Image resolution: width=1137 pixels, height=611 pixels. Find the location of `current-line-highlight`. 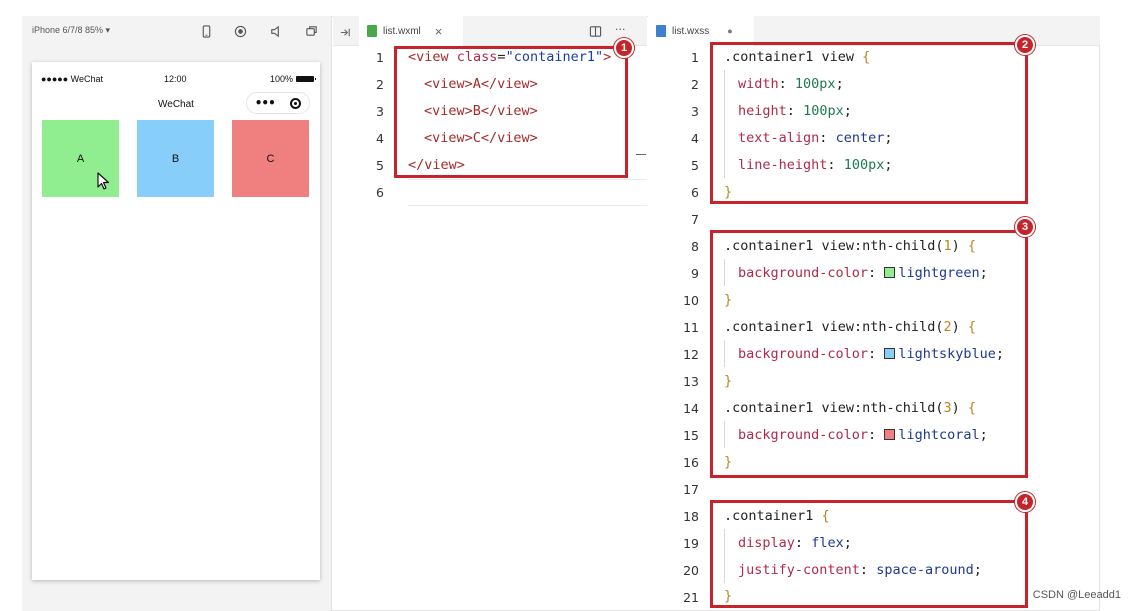

current-line-highlight is located at coordinates (527, 192).